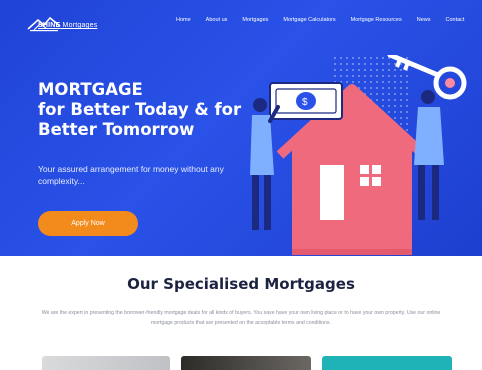 The height and width of the screenshot is (370, 482). I want to click on nav-item-contact: Contact, so click(455, 20).